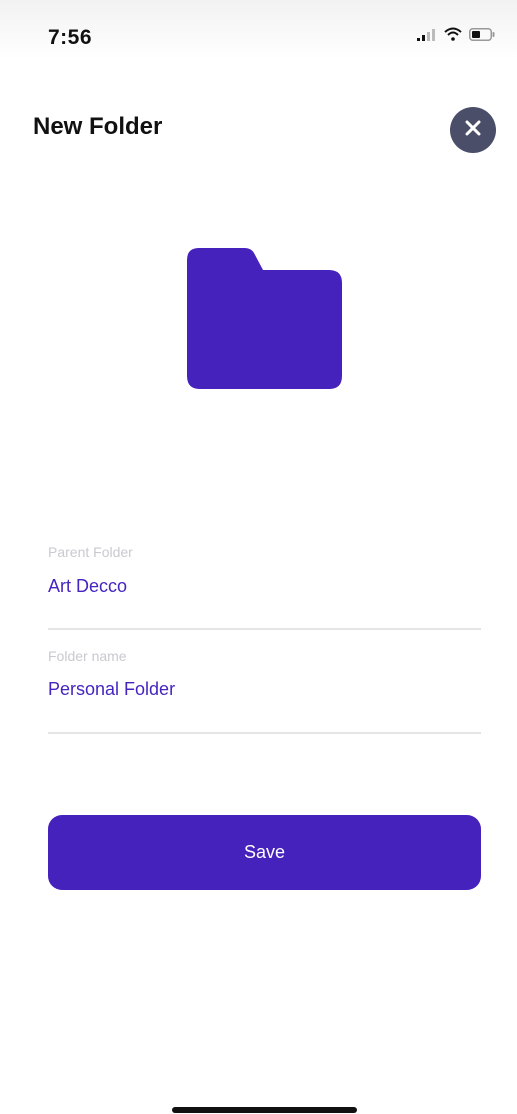 The width and height of the screenshot is (517, 1114). Describe the element at coordinates (265, 321) in the screenshot. I see `folder-icon` at that location.